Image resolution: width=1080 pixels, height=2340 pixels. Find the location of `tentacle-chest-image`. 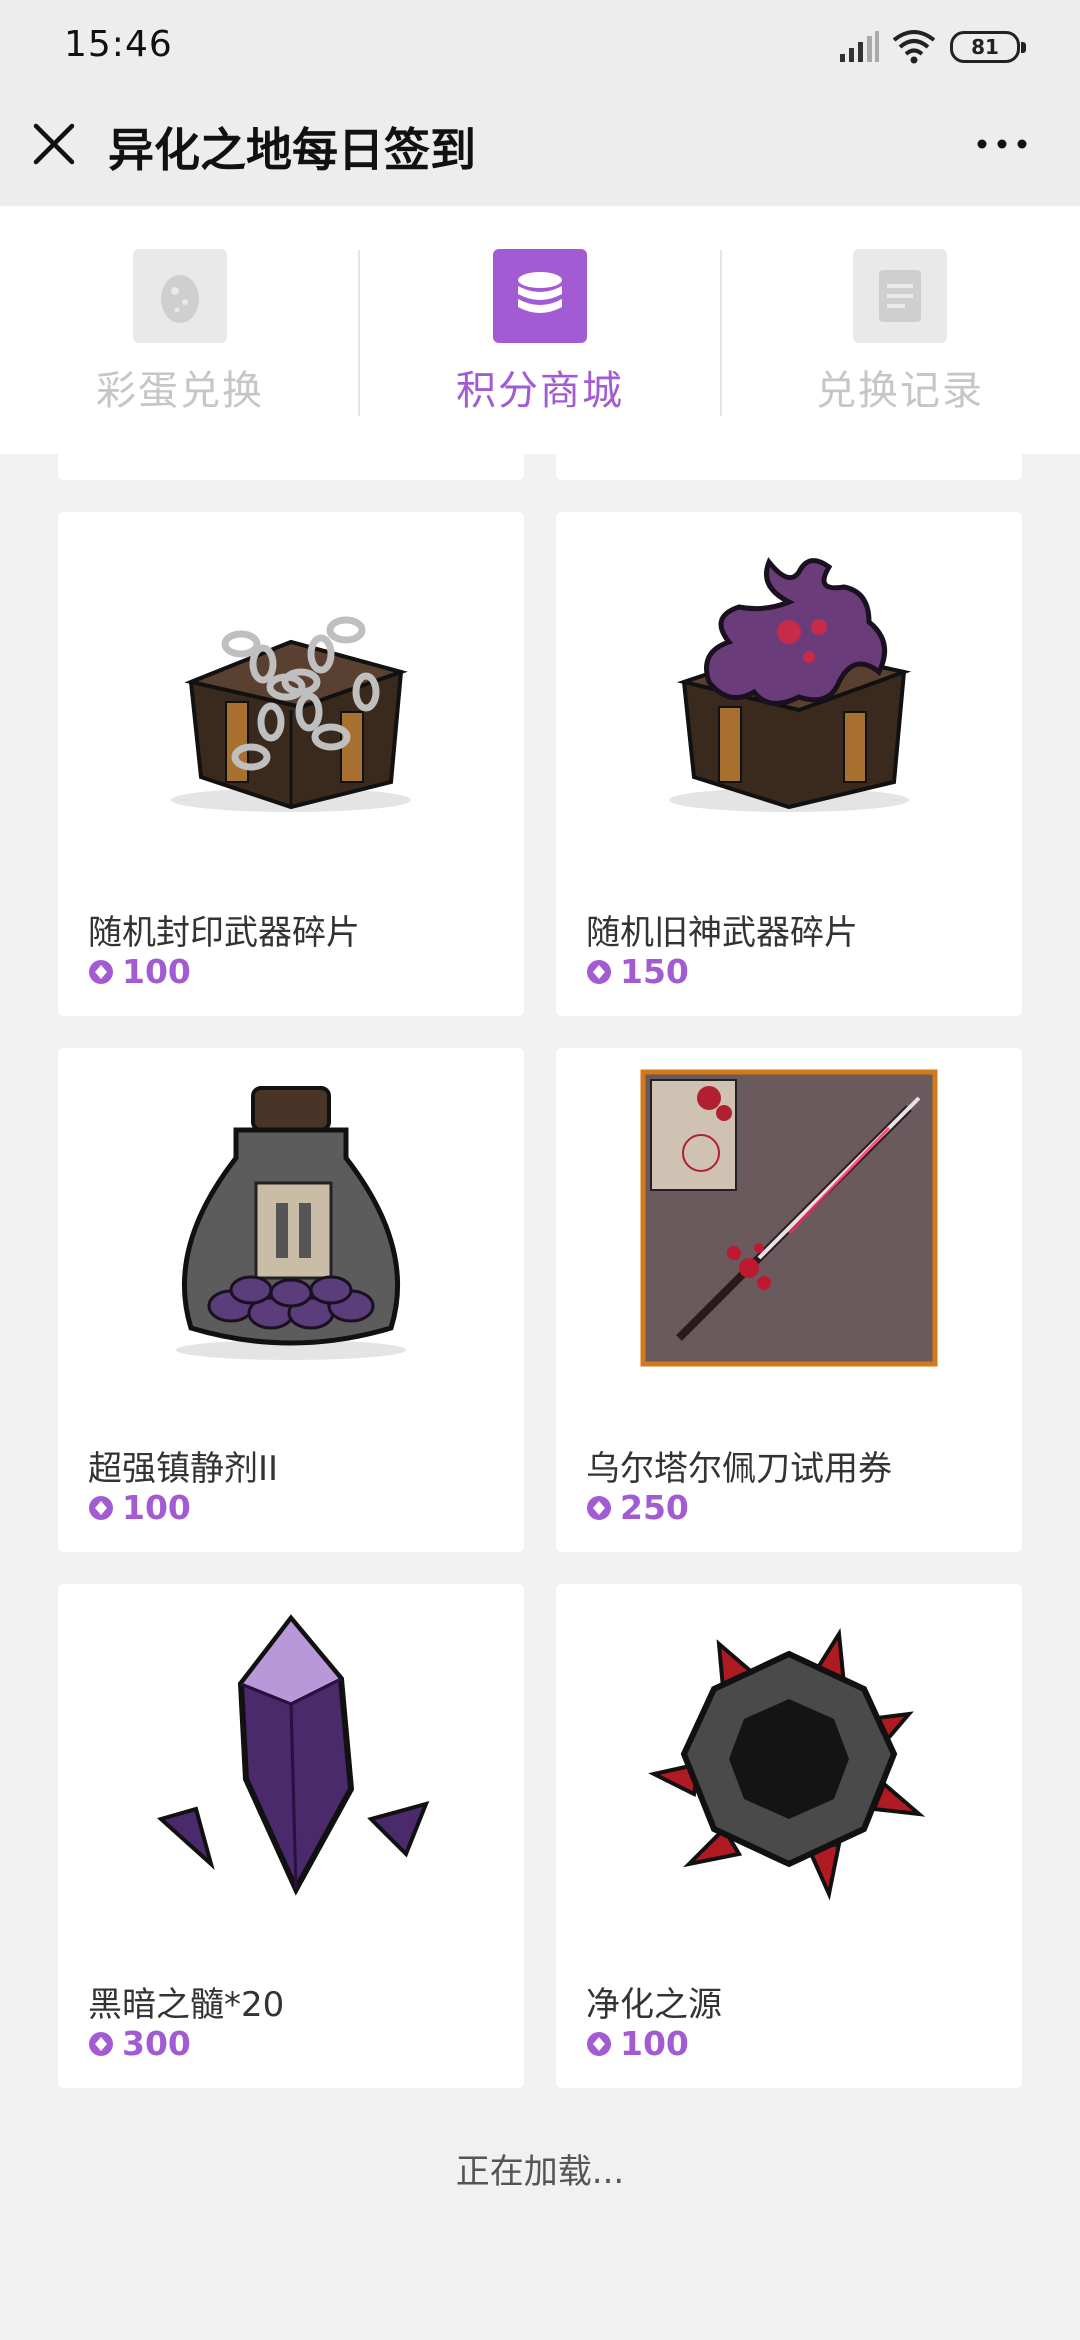

tentacle-chest-image is located at coordinates (790, 684).